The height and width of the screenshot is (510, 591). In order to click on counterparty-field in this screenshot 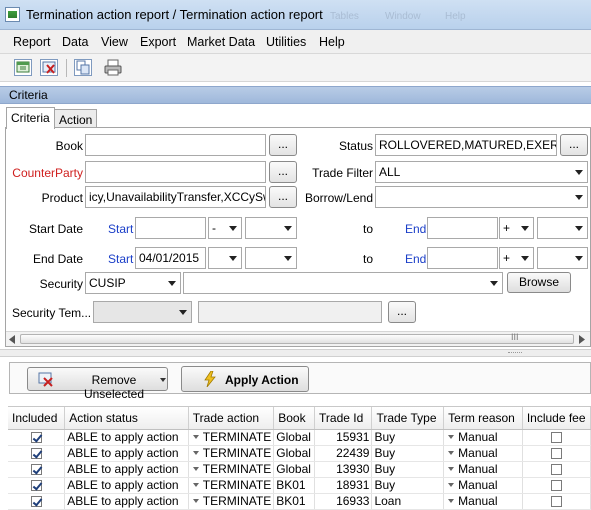, I will do `click(175, 172)`.